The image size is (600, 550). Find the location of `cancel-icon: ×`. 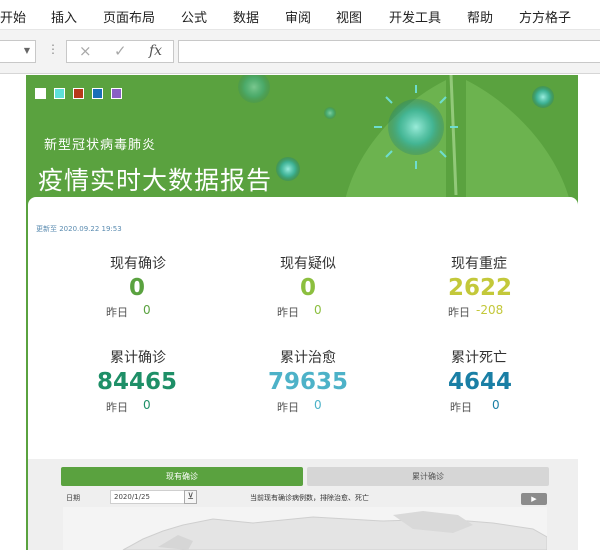

cancel-icon: × is located at coordinates (85, 51).